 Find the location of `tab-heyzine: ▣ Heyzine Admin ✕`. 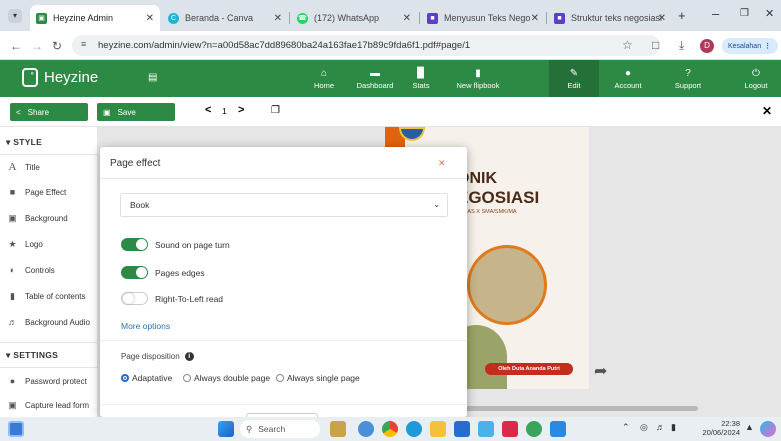

tab-heyzine: ▣ Heyzine Admin ✕ is located at coordinates (95, 18).